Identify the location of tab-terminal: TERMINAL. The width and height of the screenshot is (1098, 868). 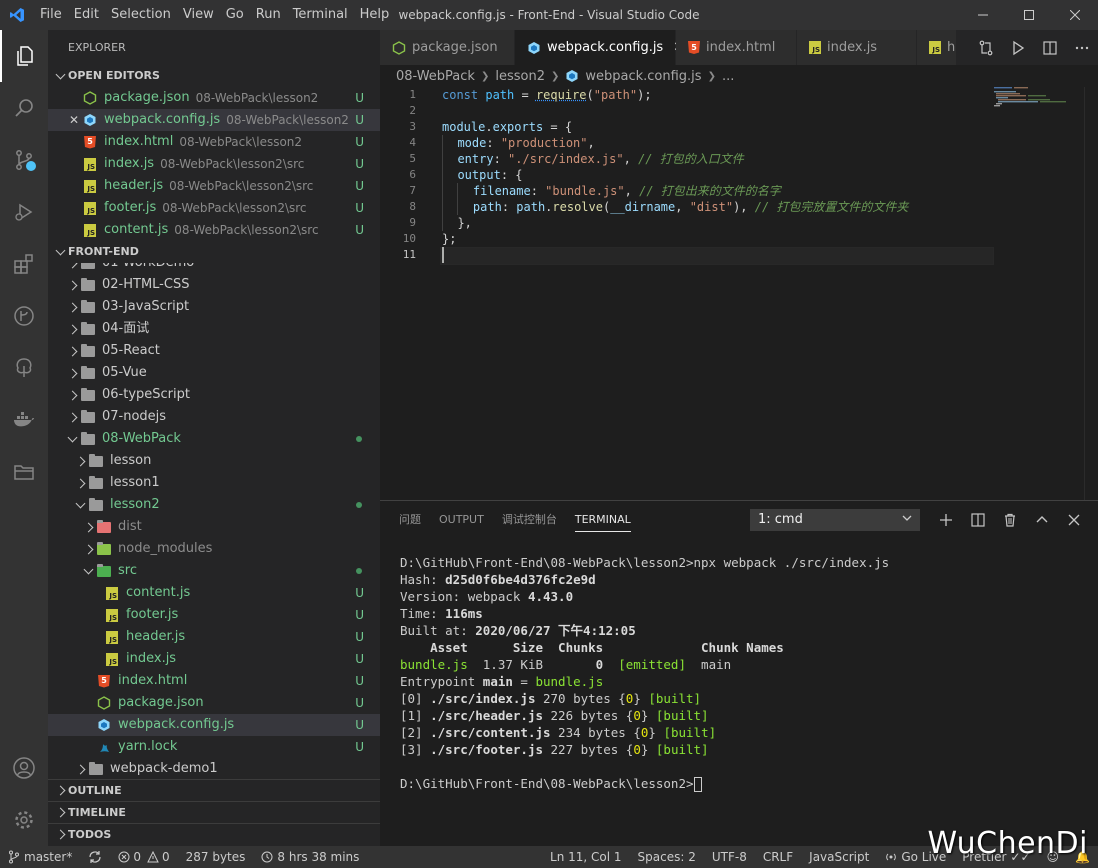
(602, 520).